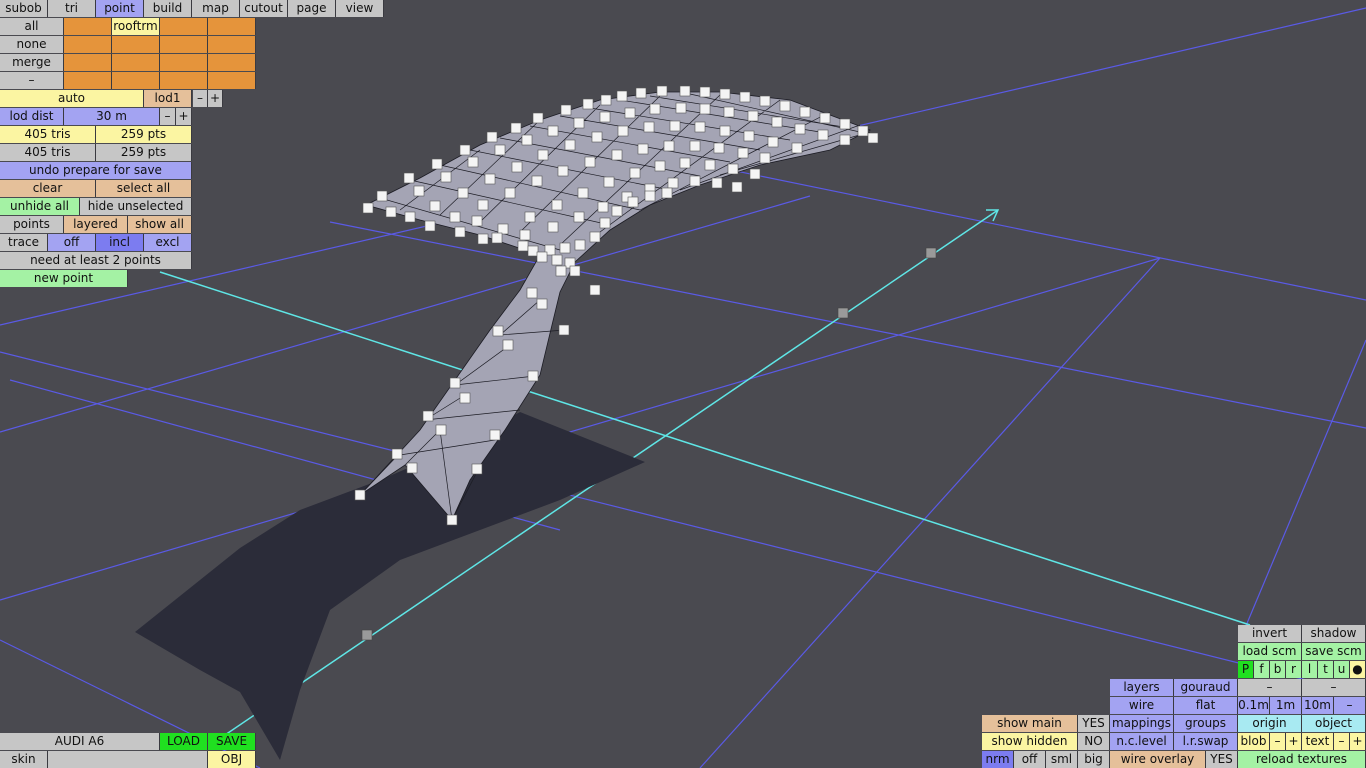 The width and height of the screenshot is (1366, 768). I want to click on object-button: object, so click(1334, 723).